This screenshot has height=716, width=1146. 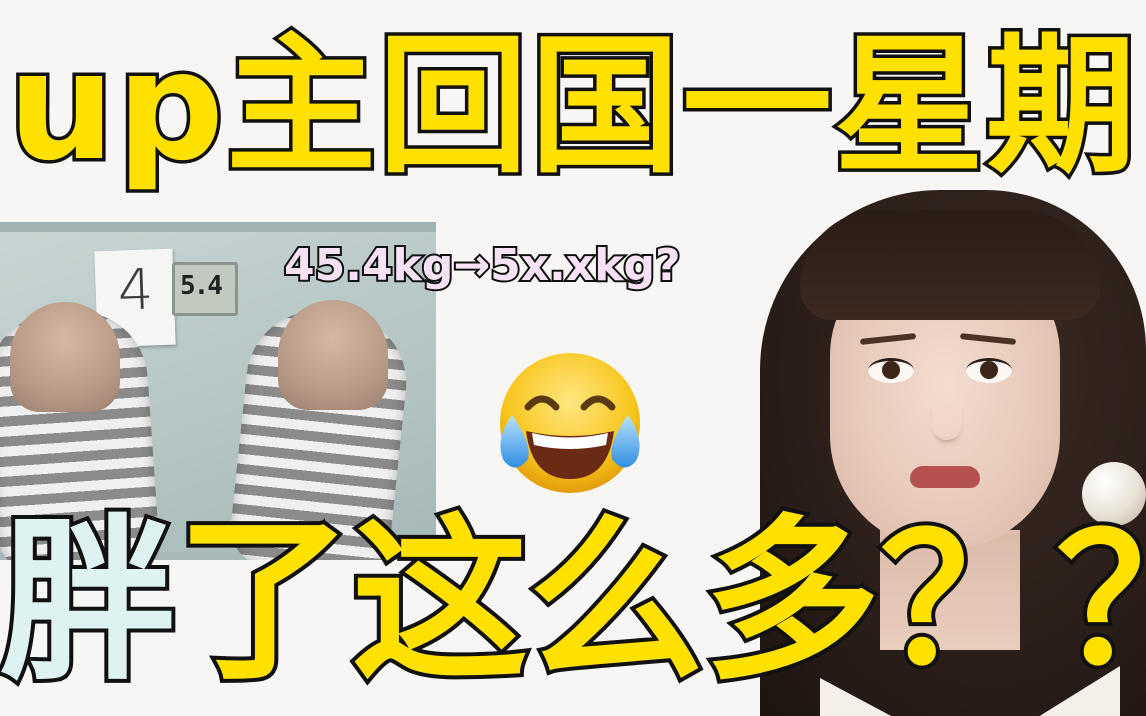 I want to click on fringe, so click(x=950, y=265).